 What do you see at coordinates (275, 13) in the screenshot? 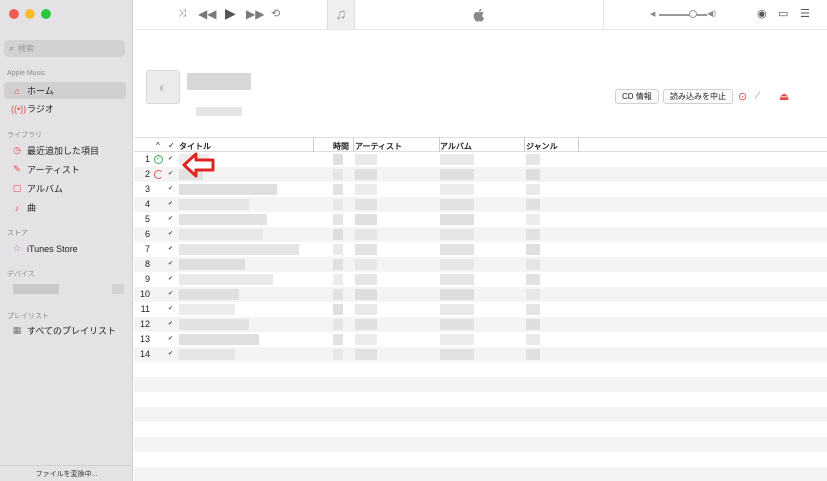
I see `repeat-icon: ⟲` at bounding box center [275, 13].